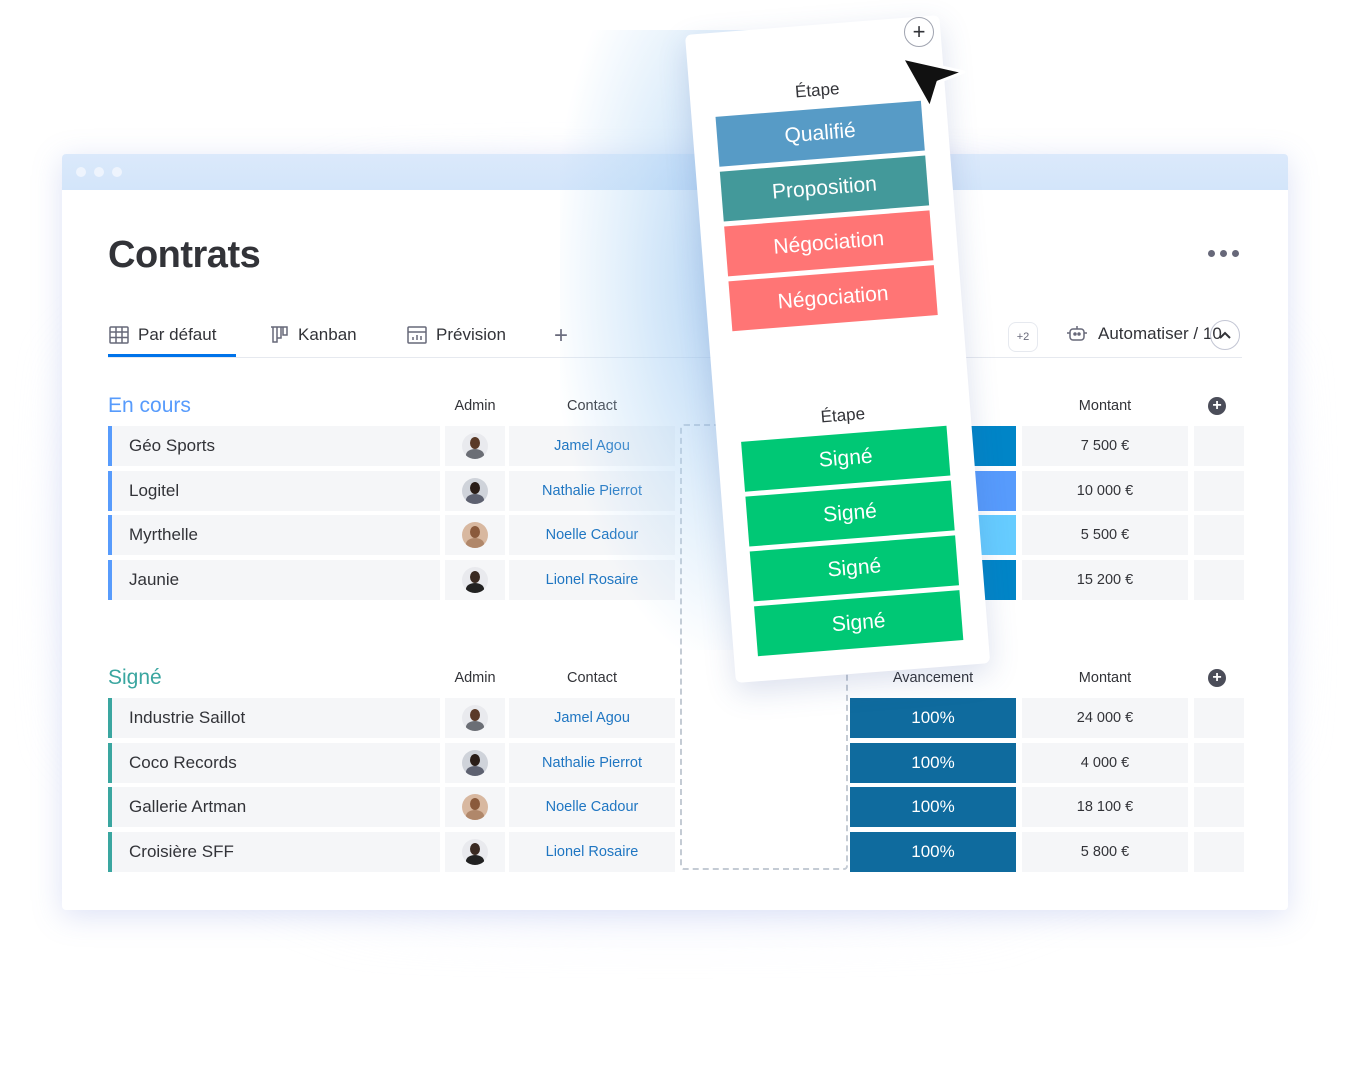  What do you see at coordinates (1105, 490) in the screenshot?
I see `amount-cell: 10 000 €` at bounding box center [1105, 490].